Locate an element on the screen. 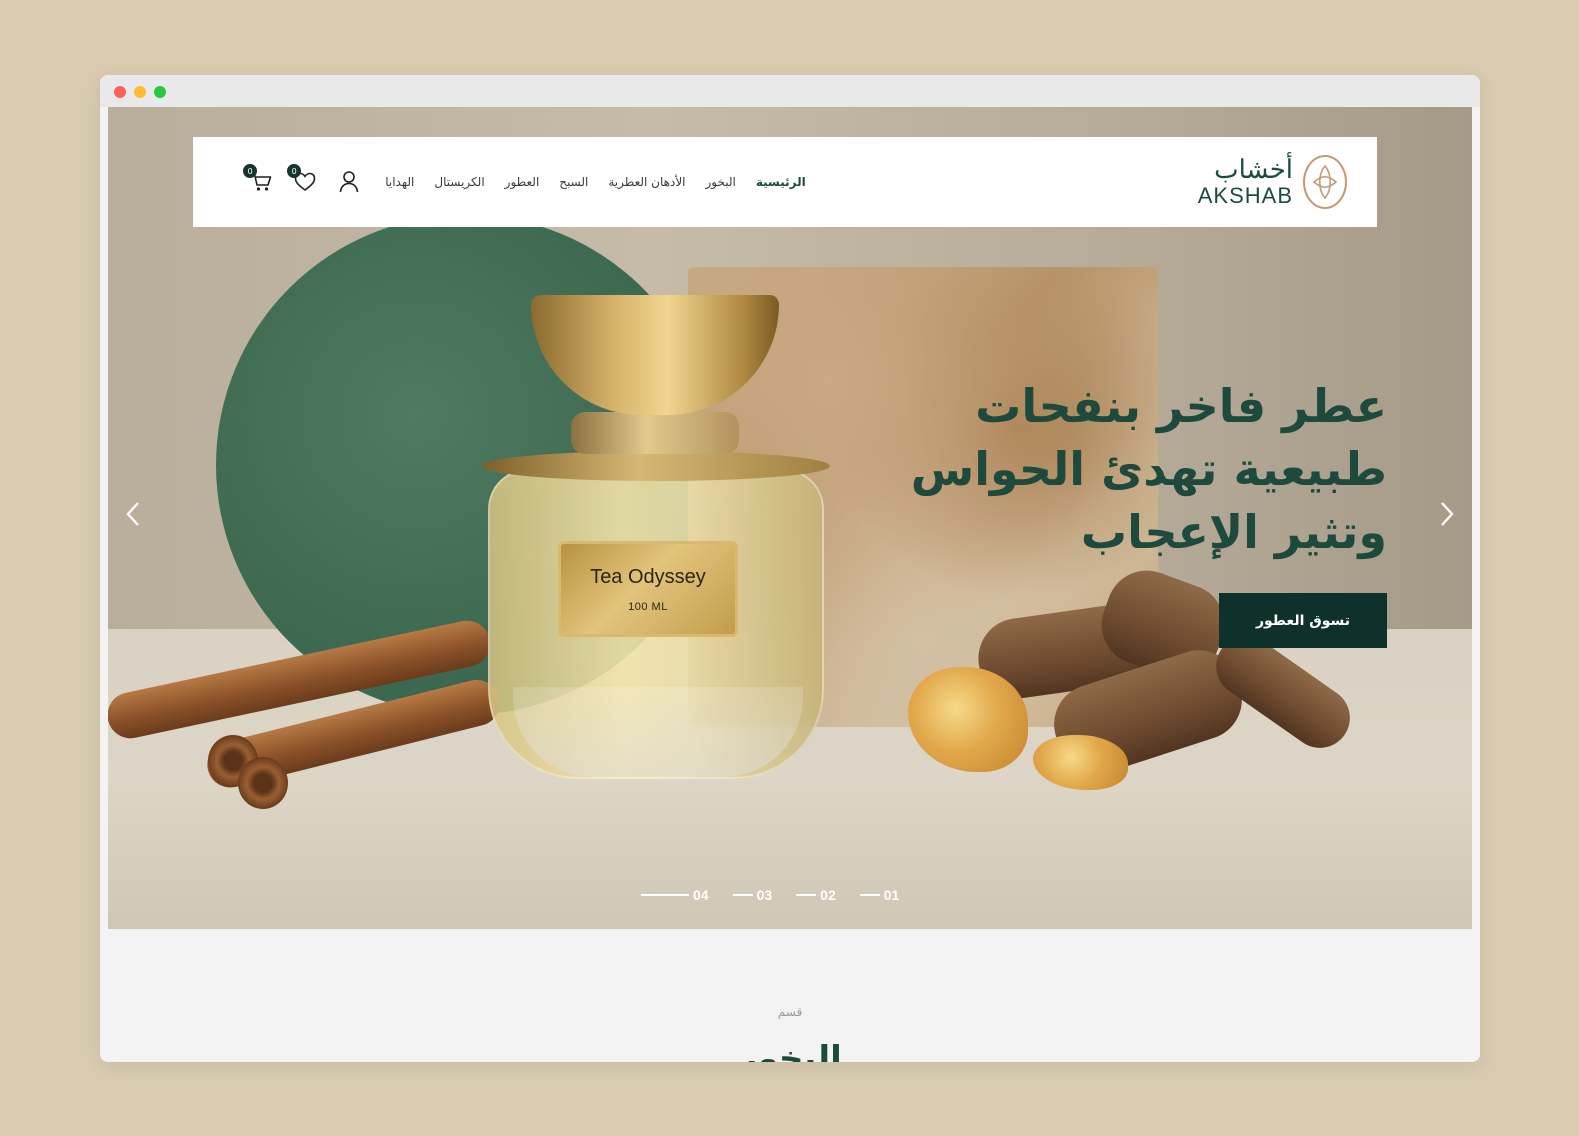 The image size is (1579, 1136). chevron-right-icon is located at coordinates (1447, 514).